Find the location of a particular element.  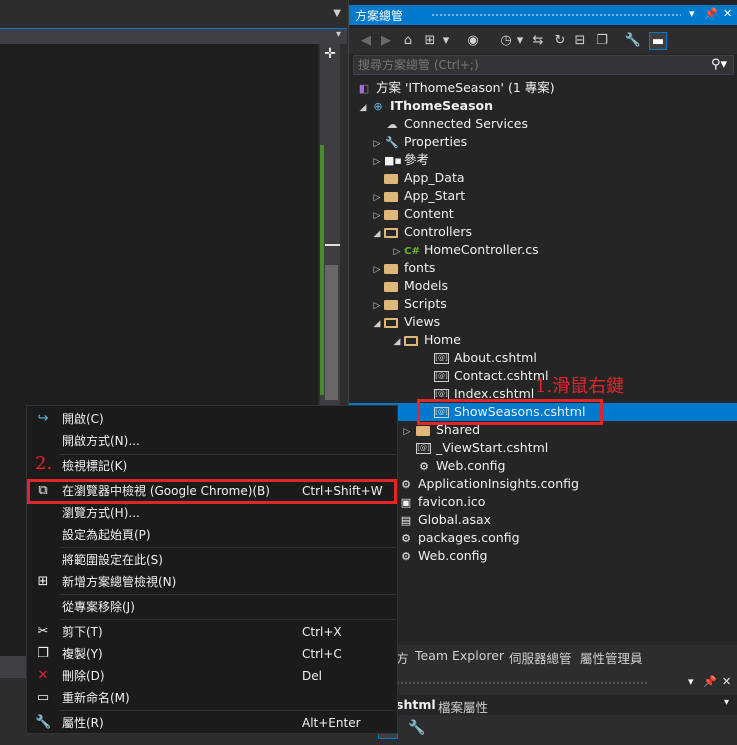

menu-item-copy: ❐ 複製(Y) Ctrl+C is located at coordinates (212, 654).